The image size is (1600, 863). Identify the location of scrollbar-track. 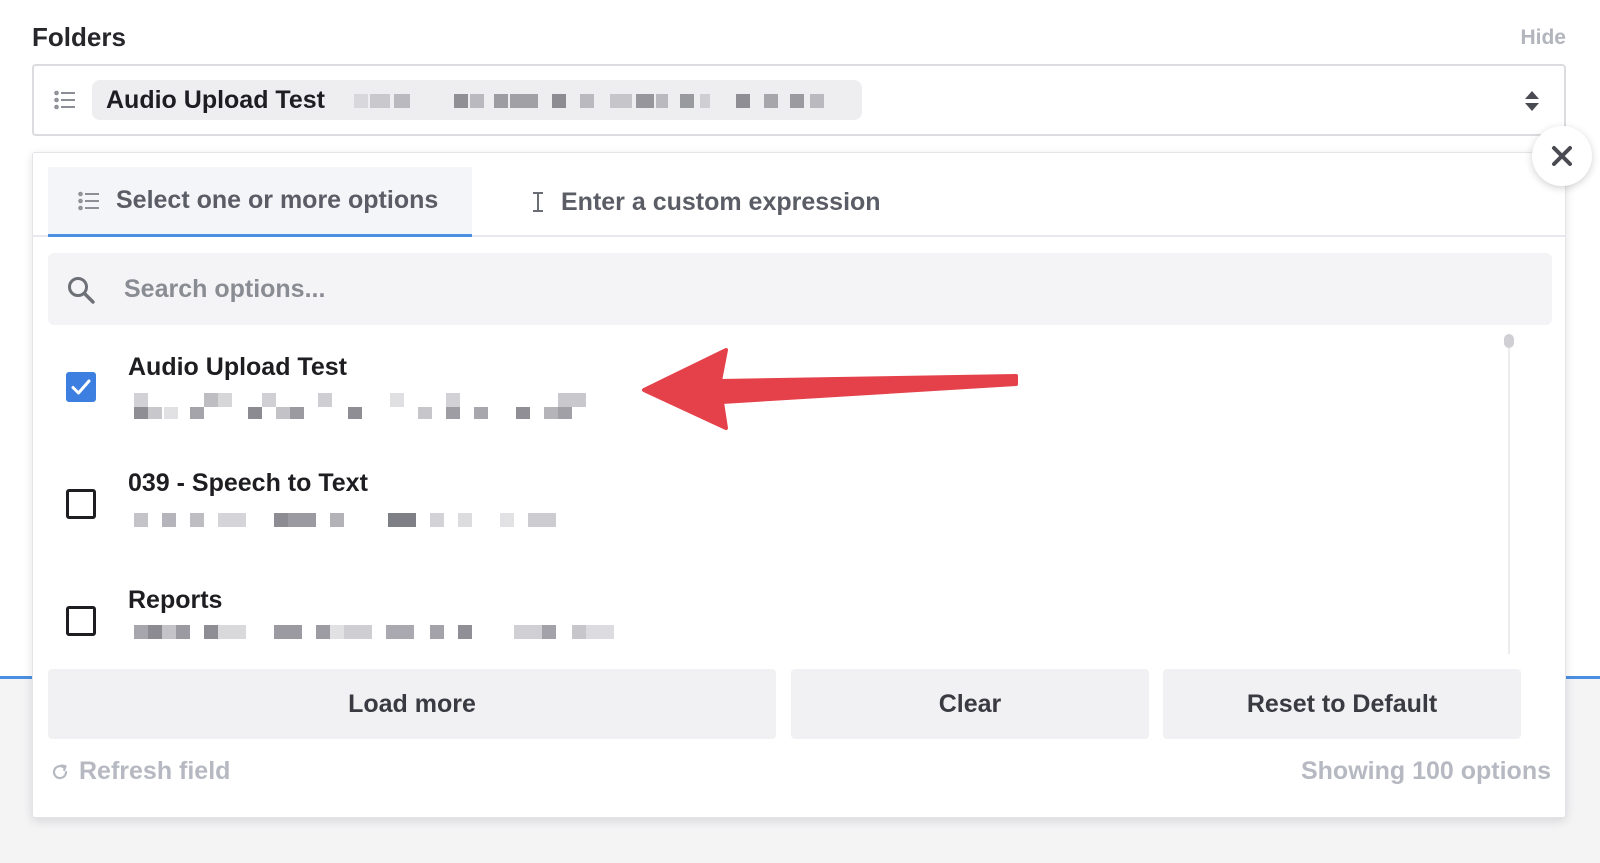
(1509, 494).